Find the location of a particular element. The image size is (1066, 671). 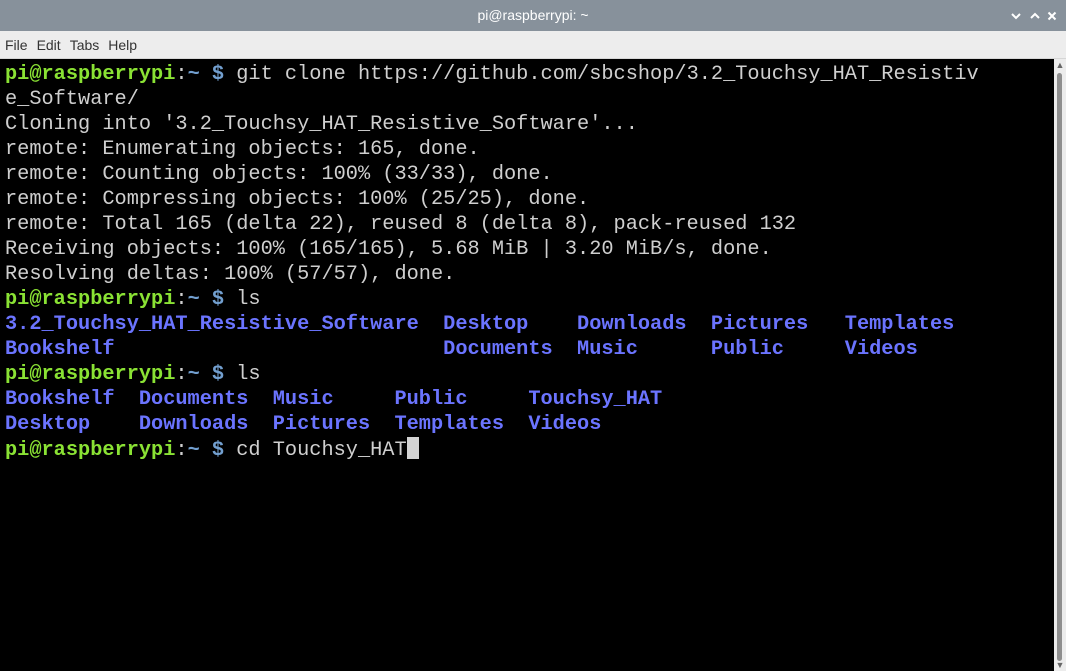

scroll-thumb is located at coordinates (1059, 367).